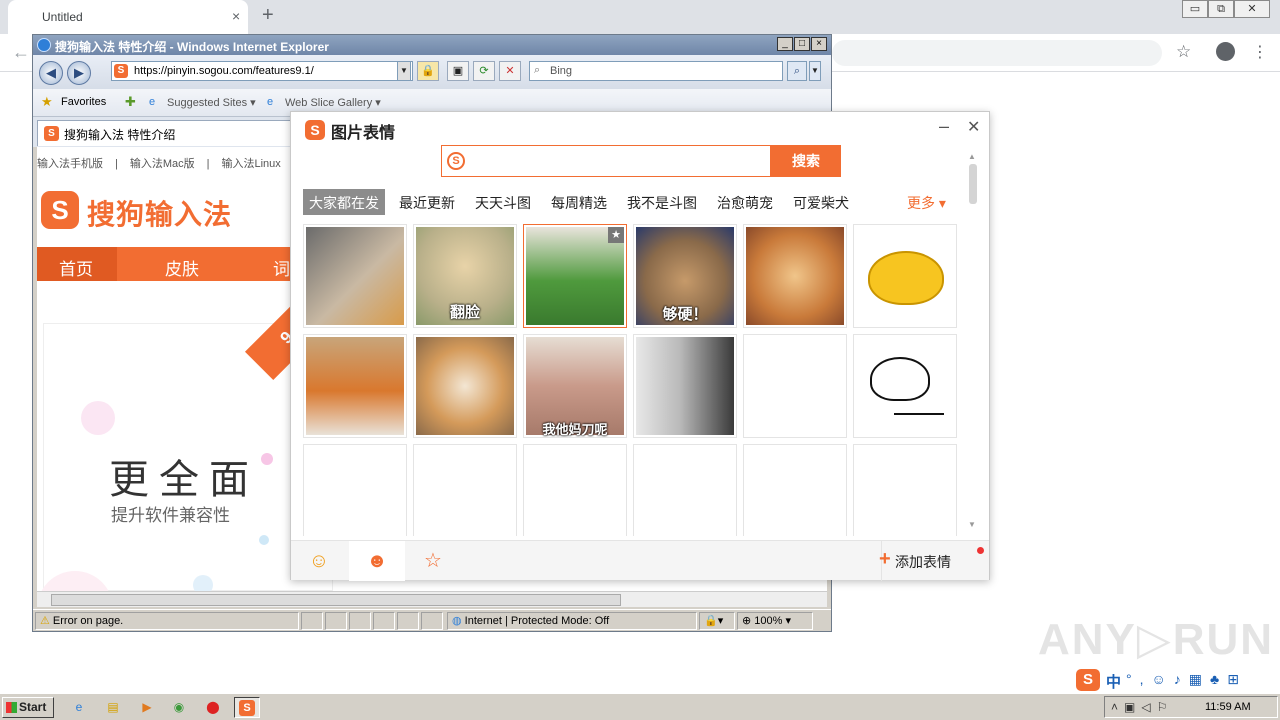 Image resolution: width=1280 pixels, height=720 pixels. What do you see at coordinates (997, 53) in the screenshot?
I see `chrome-omnibox` at bounding box center [997, 53].